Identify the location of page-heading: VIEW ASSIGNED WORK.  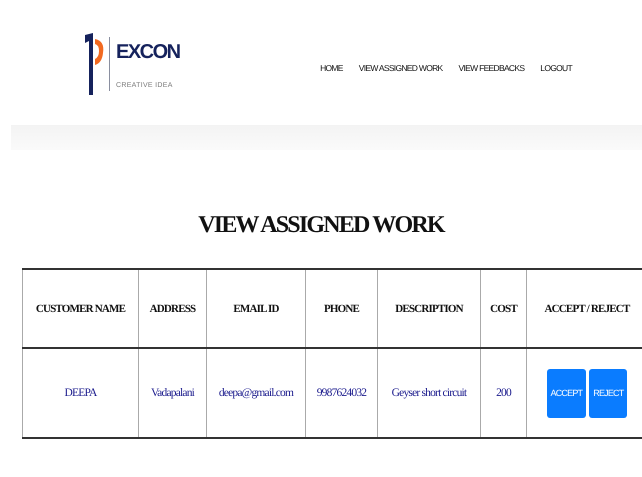
(321, 225).